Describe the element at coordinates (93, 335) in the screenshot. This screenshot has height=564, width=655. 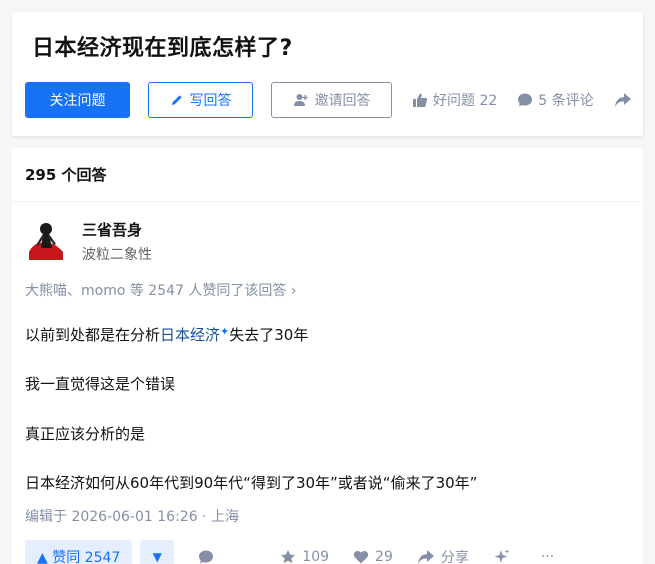
I see `paragraph-text: 以前到处都是在分析` at that location.